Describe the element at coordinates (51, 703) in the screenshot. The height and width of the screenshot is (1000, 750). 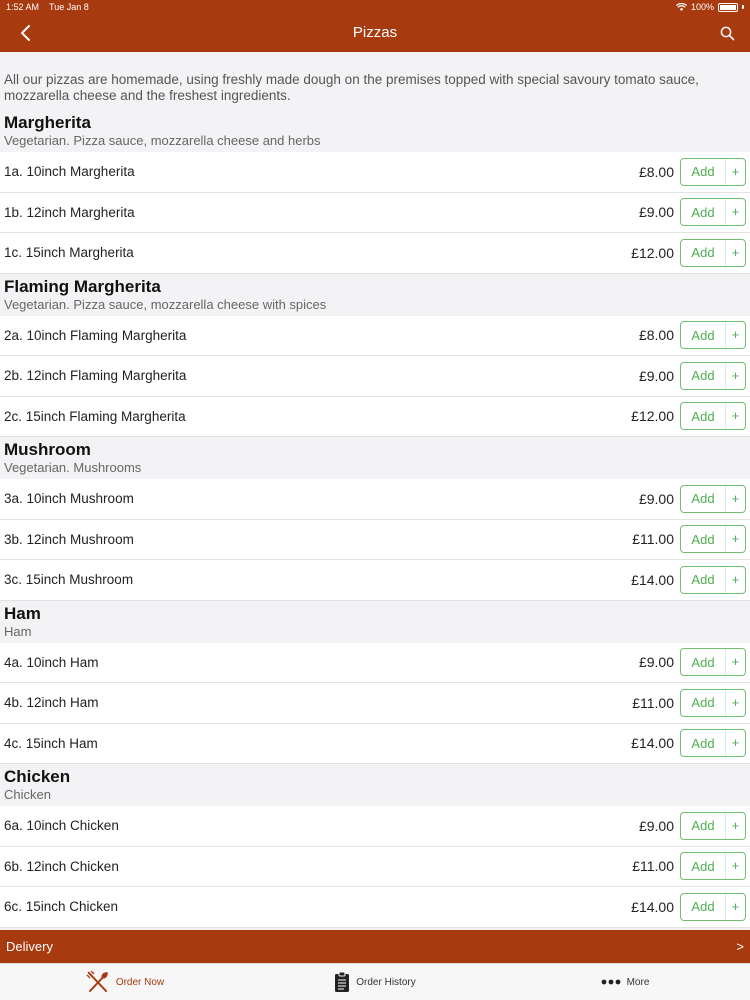
I see `menu-item-name: 4b. 12inch Ham` at that location.